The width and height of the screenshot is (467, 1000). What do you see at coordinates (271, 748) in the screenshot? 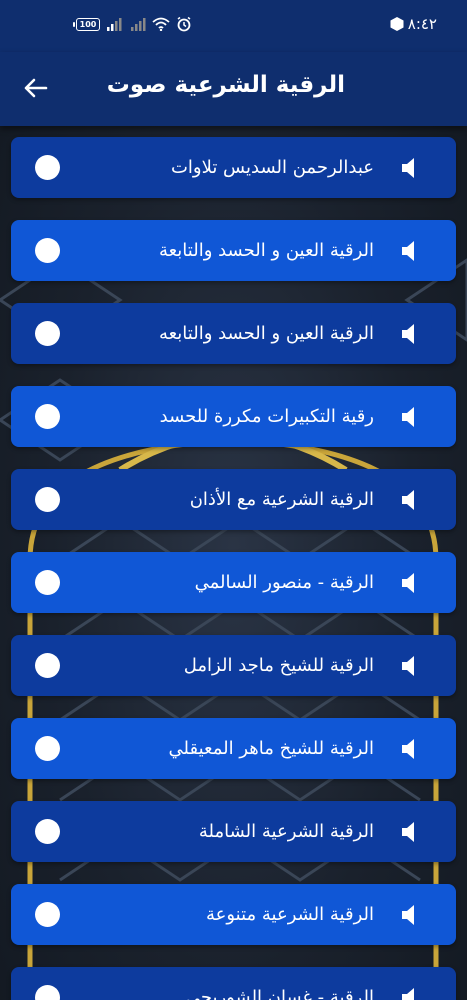
I see `list-item-label: الرقية للشيخ ماهر المعيقلي` at bounding box center [271, 748].